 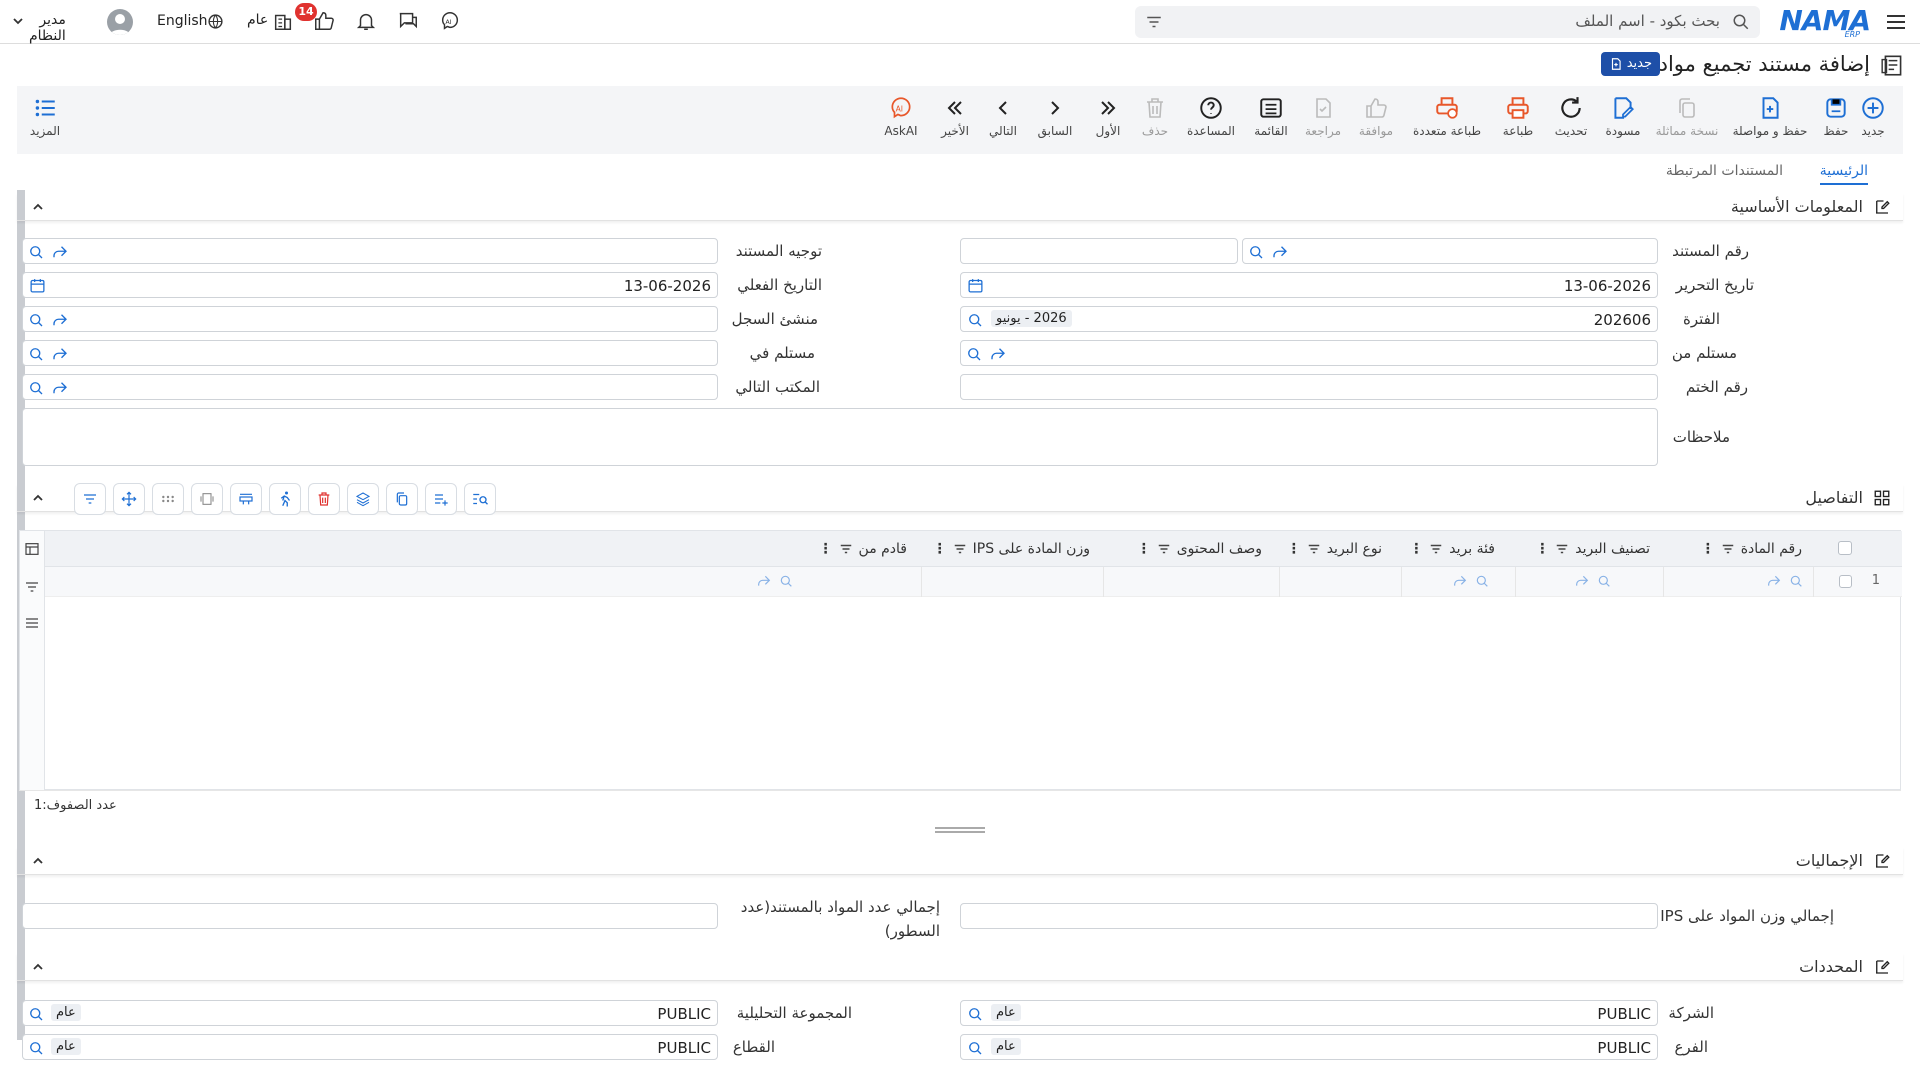 What do you see at coordinates (18, 21) in the screenshot?
I see `chevron-down-icon` at bounding box center [18, 21].